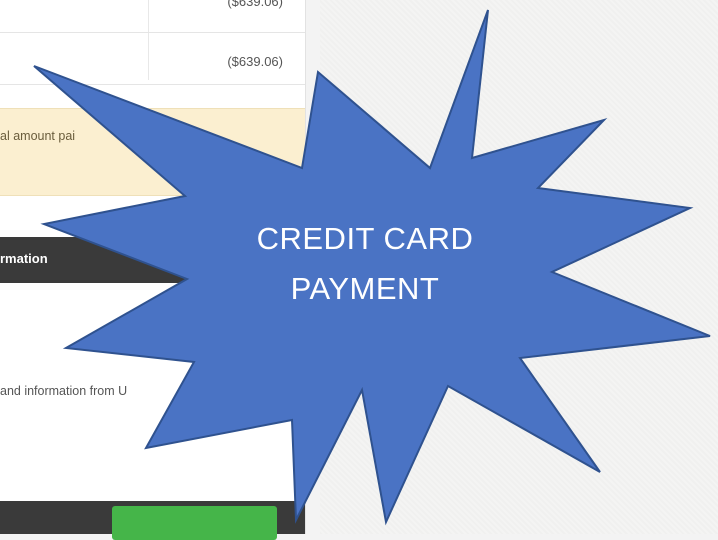 This screenshot has height=540, width=718. What do you see at coordinates (365, 288) in the screenshot?
I see `callout-line-2: PAYMENT` at bounding box center [365, 288].